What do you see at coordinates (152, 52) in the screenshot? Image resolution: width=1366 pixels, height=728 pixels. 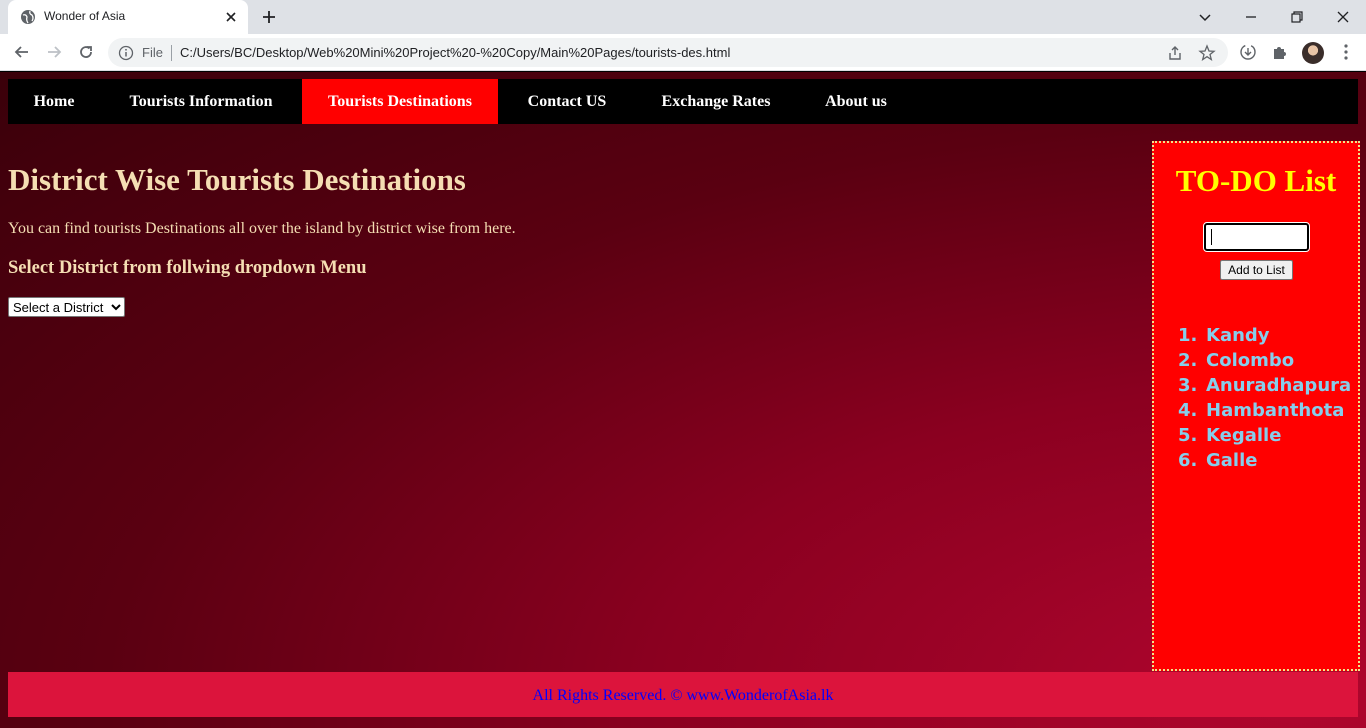 I see `scheme-label: File` at bounding box center [152, 52].